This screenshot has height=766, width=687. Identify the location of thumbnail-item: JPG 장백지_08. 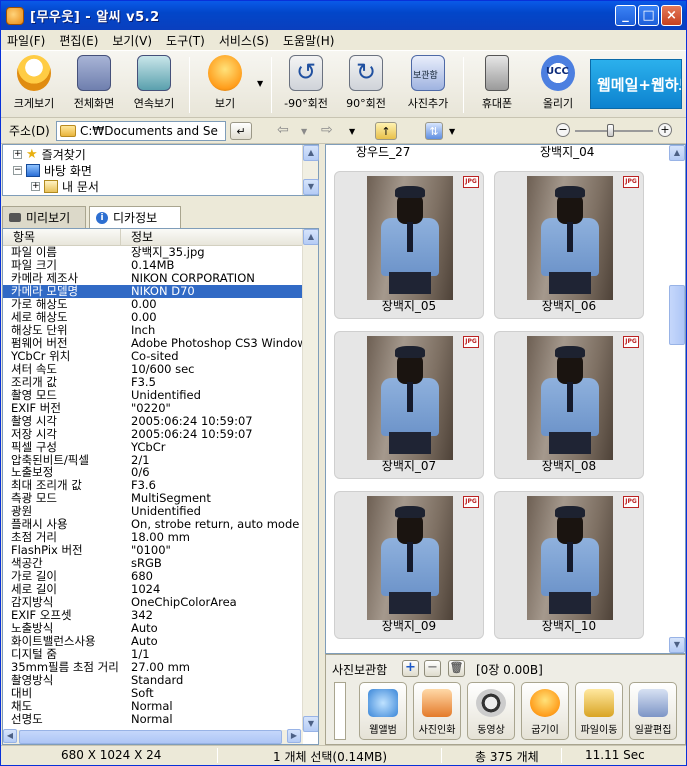
(569, 405).